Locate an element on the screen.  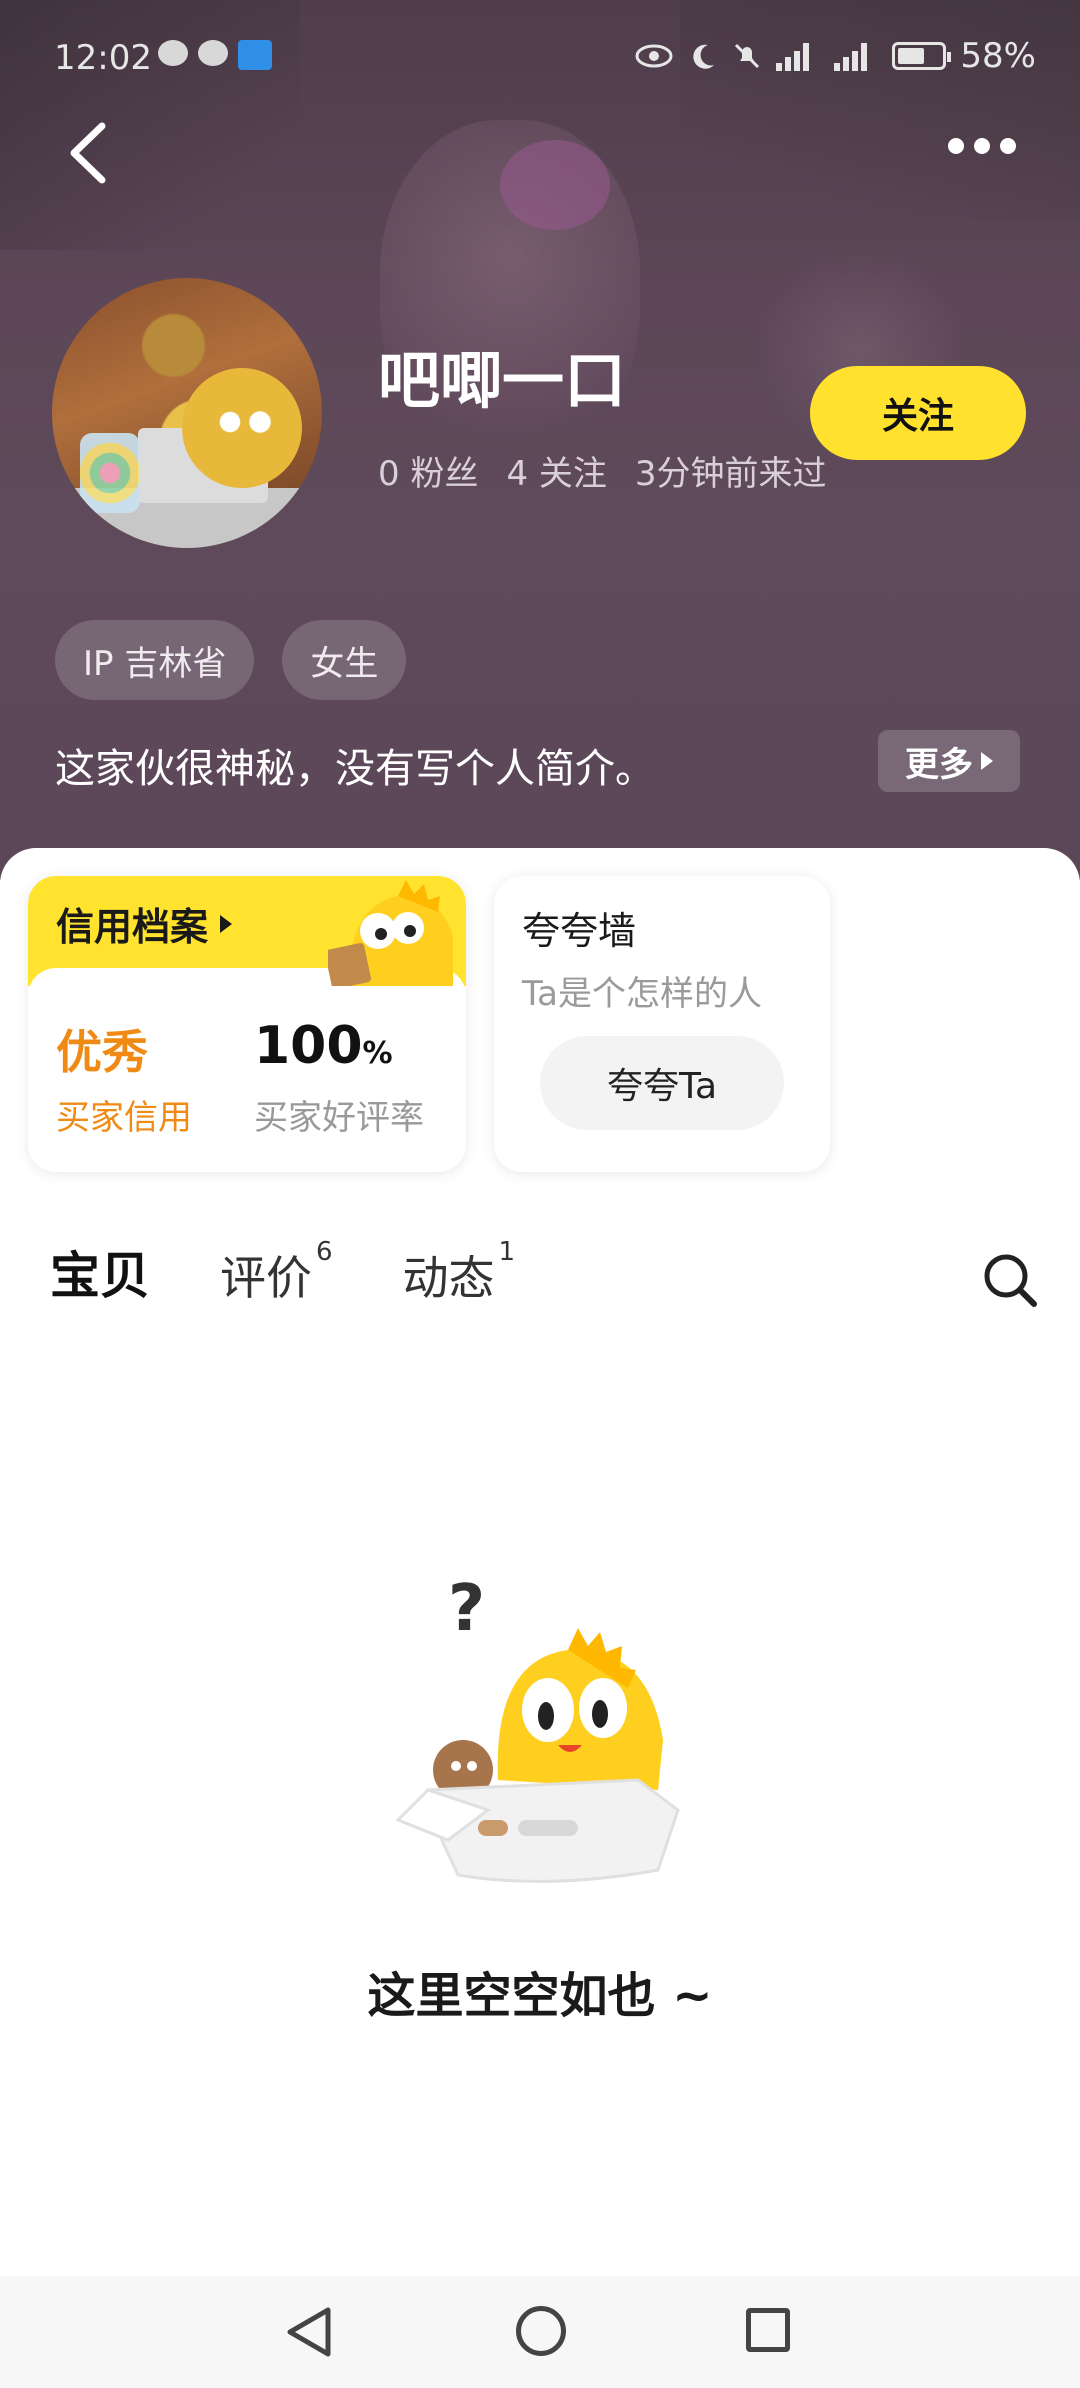
battery-percent: 58% is located at coordinates (998, 56).